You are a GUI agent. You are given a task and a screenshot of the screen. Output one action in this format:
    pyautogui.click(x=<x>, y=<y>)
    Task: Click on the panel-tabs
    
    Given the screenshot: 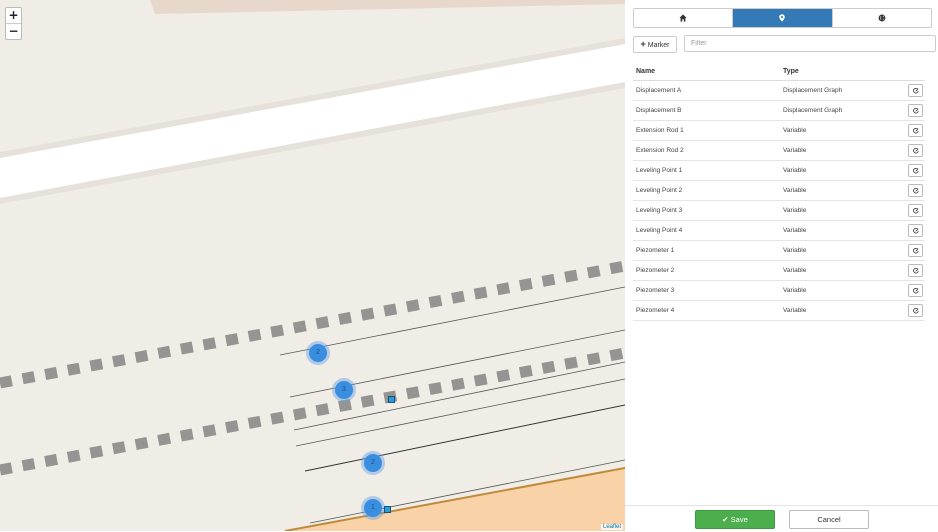 What is the action you would take?
    pyautogui.click(x=782, y=18)
    